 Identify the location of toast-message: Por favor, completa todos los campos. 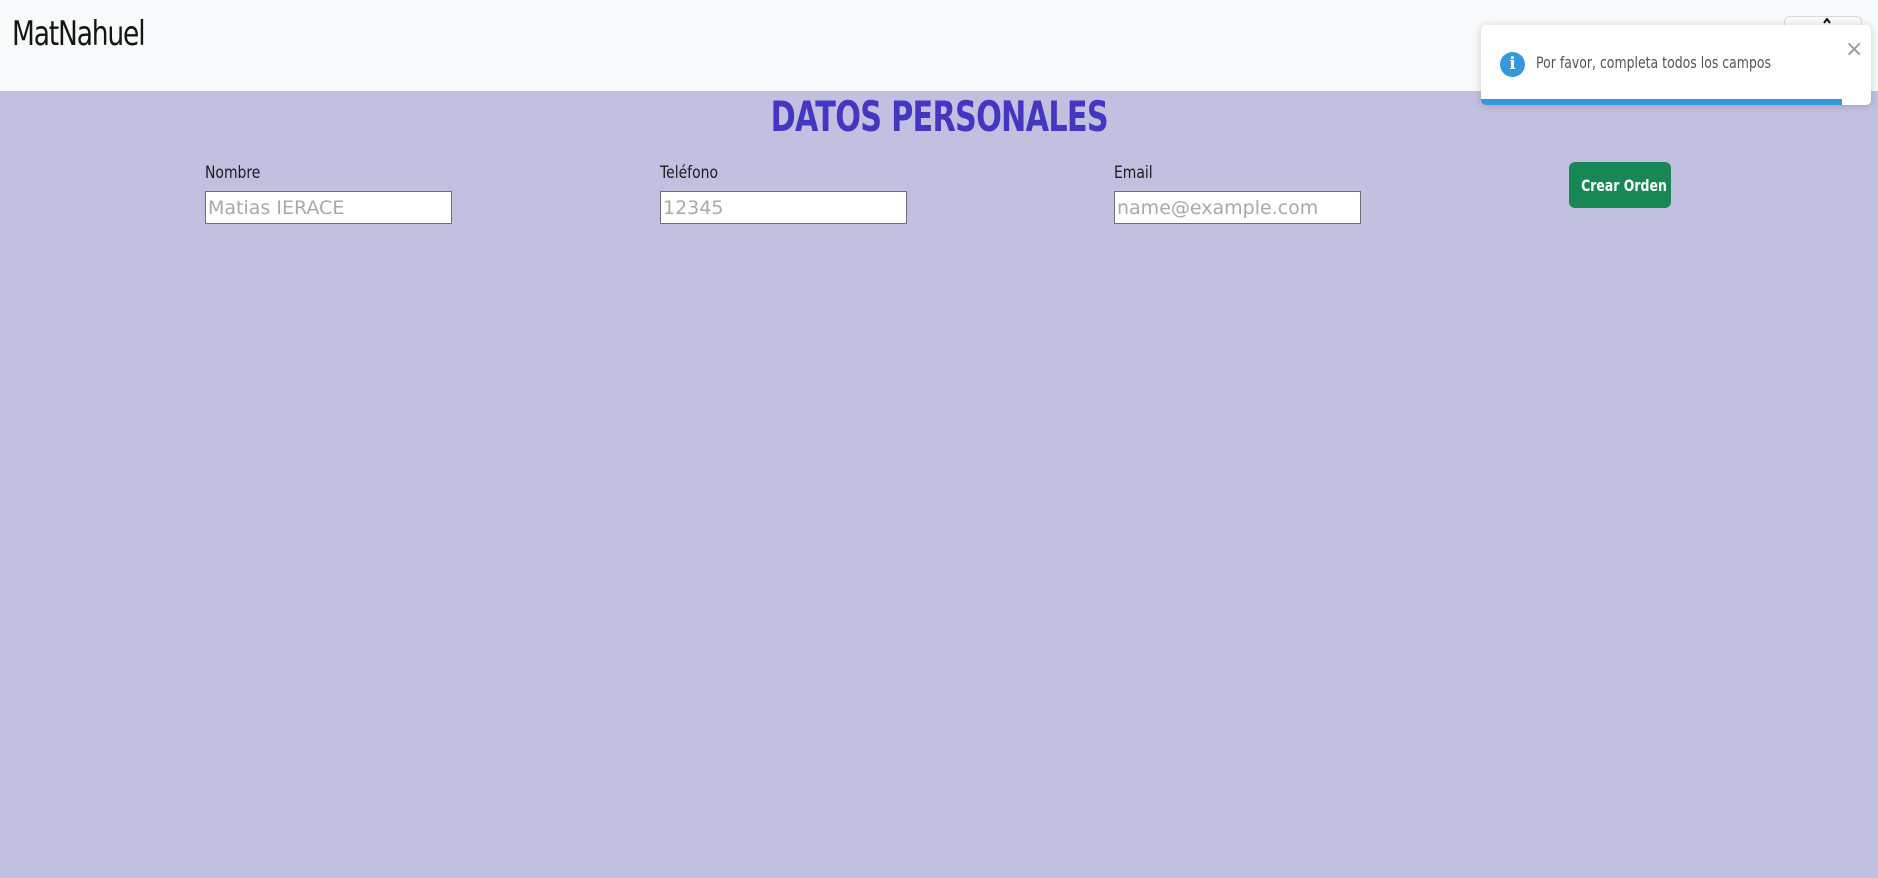
(1654, 62).